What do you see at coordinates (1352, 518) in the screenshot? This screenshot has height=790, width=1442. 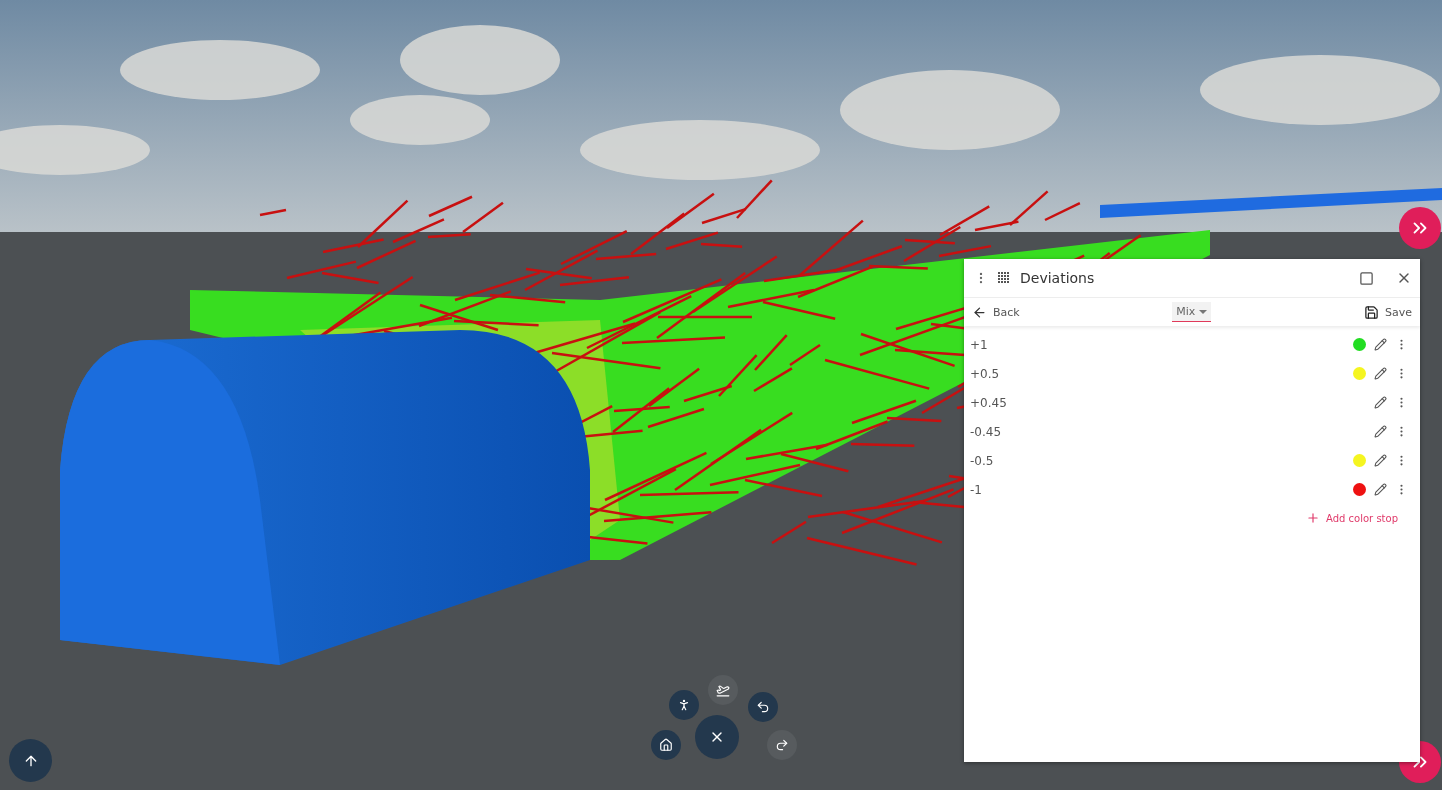 I see `add-color-stop-button: Add color stop` at bounding box center [1352, 518].